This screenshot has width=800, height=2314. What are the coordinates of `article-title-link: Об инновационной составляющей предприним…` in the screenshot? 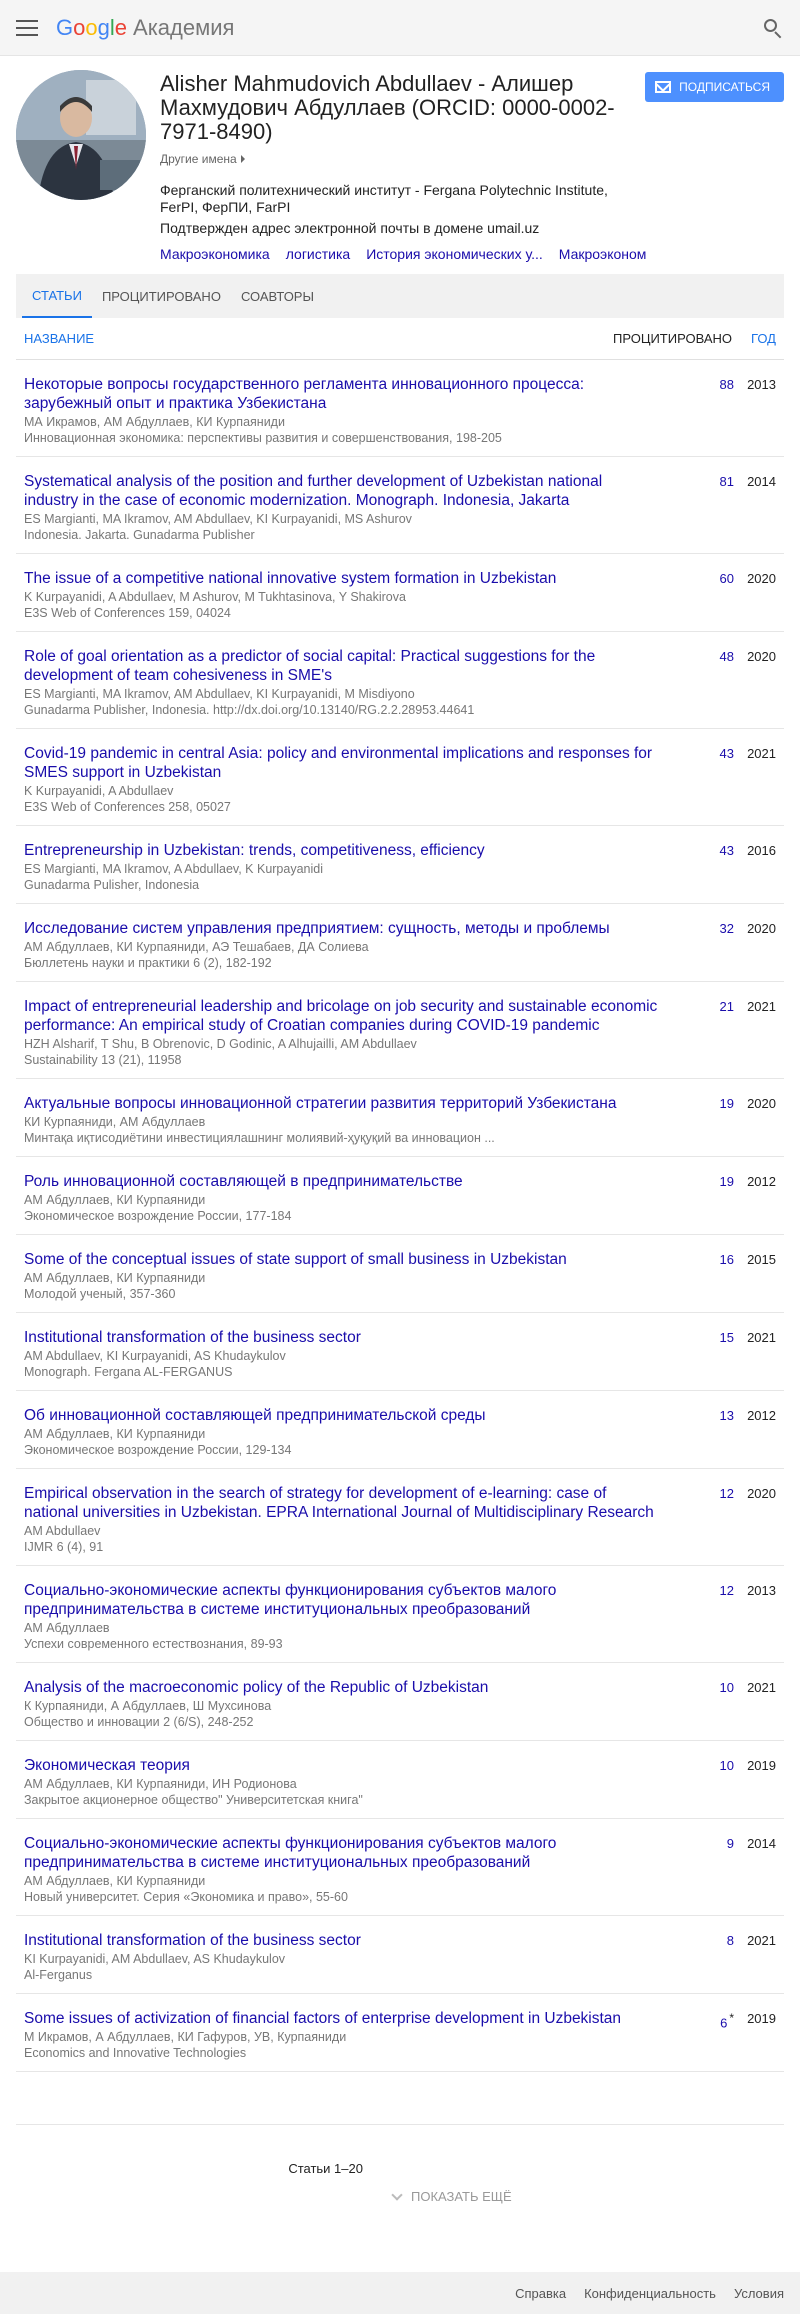 It's located at (342, 1415).